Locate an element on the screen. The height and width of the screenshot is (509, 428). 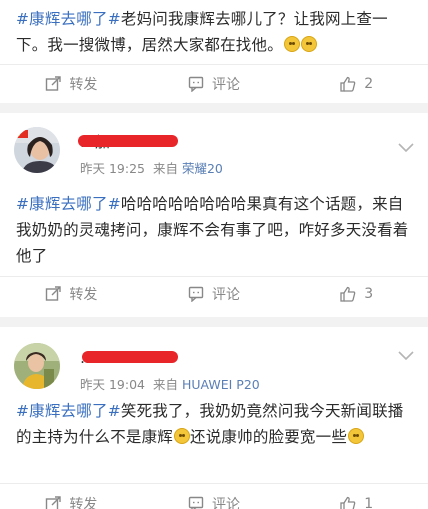
post-source: HUAWEI P20 is located at coordinates (221, 384).